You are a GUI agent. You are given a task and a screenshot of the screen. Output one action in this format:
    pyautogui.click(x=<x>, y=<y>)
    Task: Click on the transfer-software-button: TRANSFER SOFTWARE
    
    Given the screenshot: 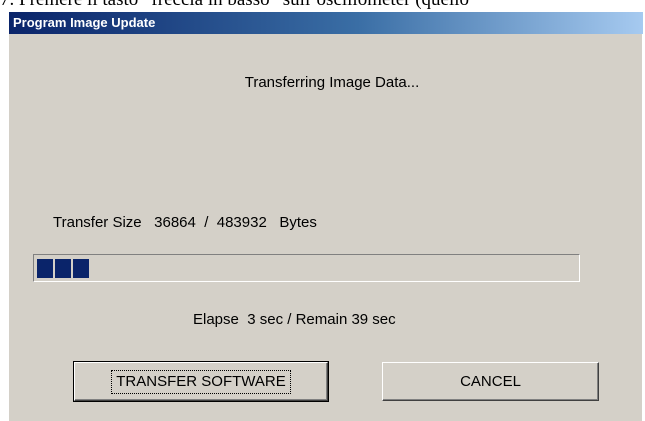 What is the action you would take?
    pyautogui.click(x=201, y=381)
    